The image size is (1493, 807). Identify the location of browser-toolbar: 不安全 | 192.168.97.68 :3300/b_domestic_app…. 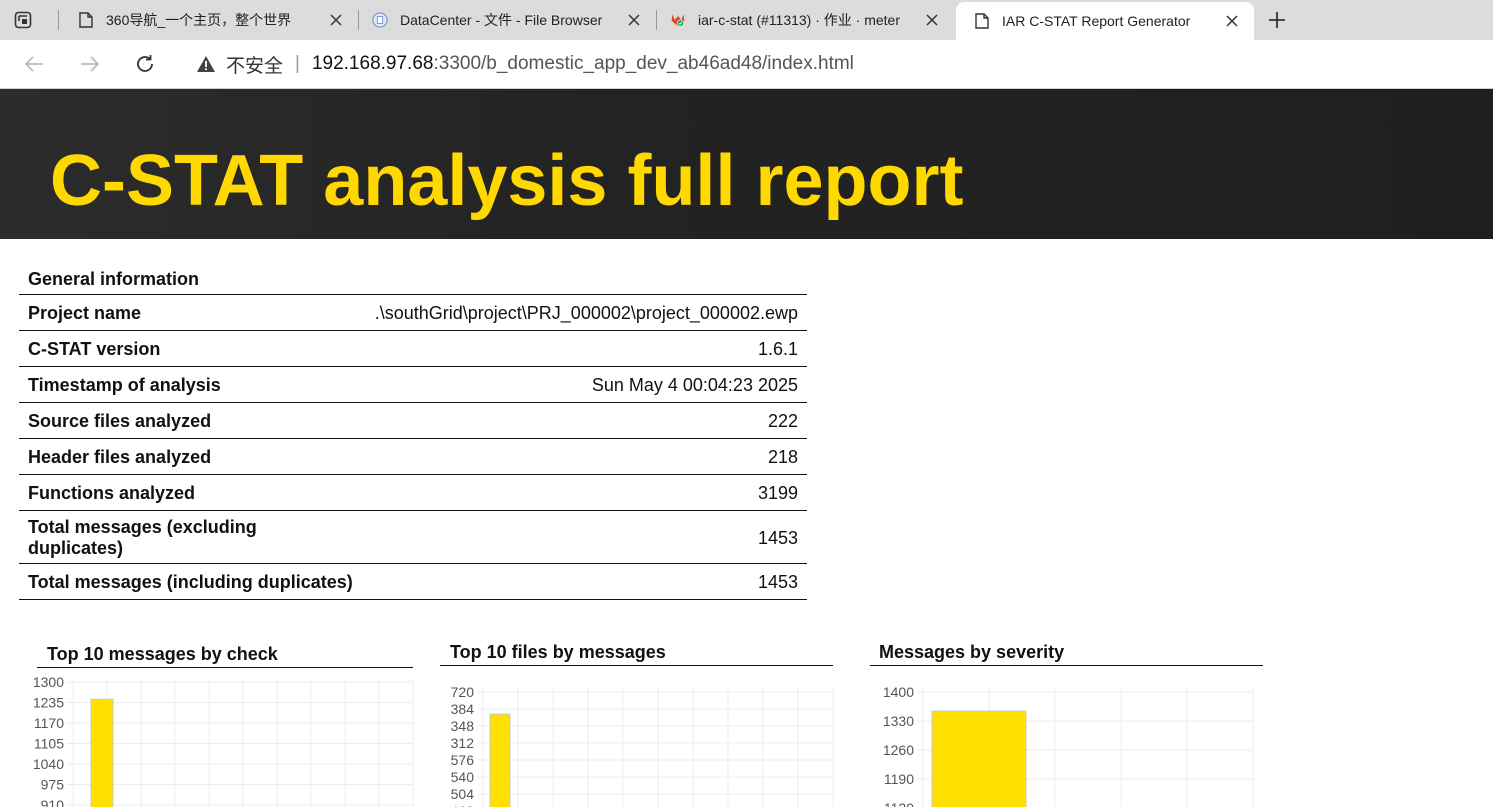
(746, 64).